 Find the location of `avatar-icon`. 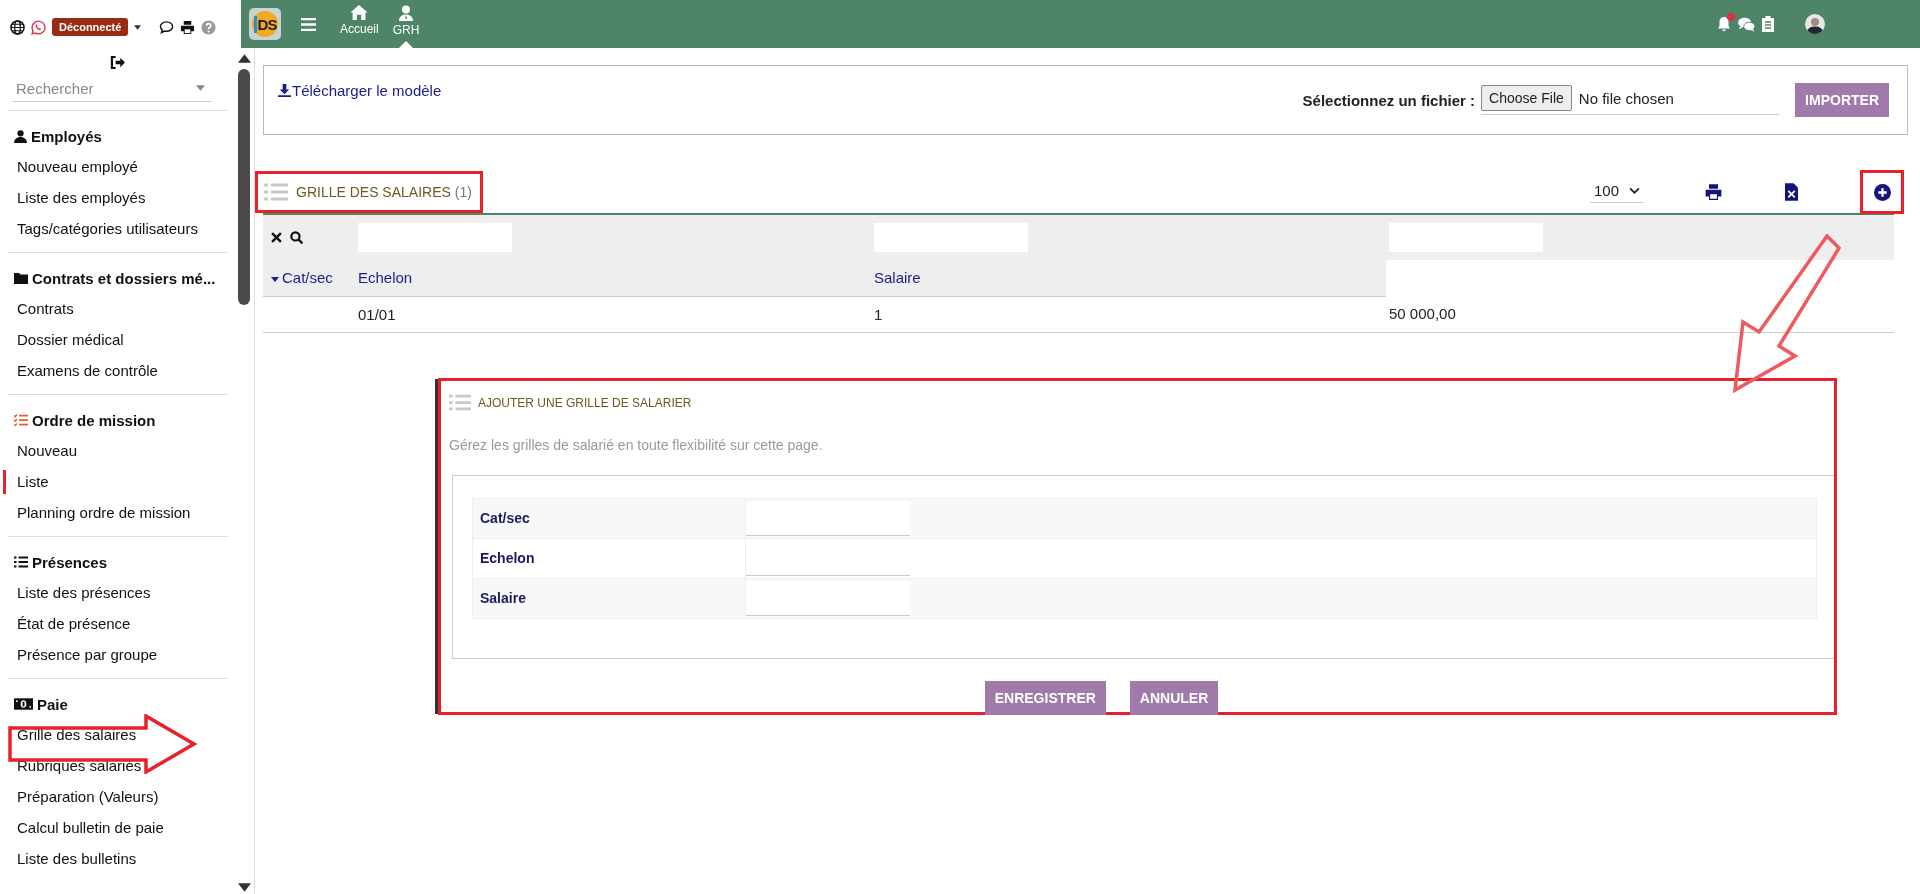

avatar-icon is located at coordinates (1815, 24).